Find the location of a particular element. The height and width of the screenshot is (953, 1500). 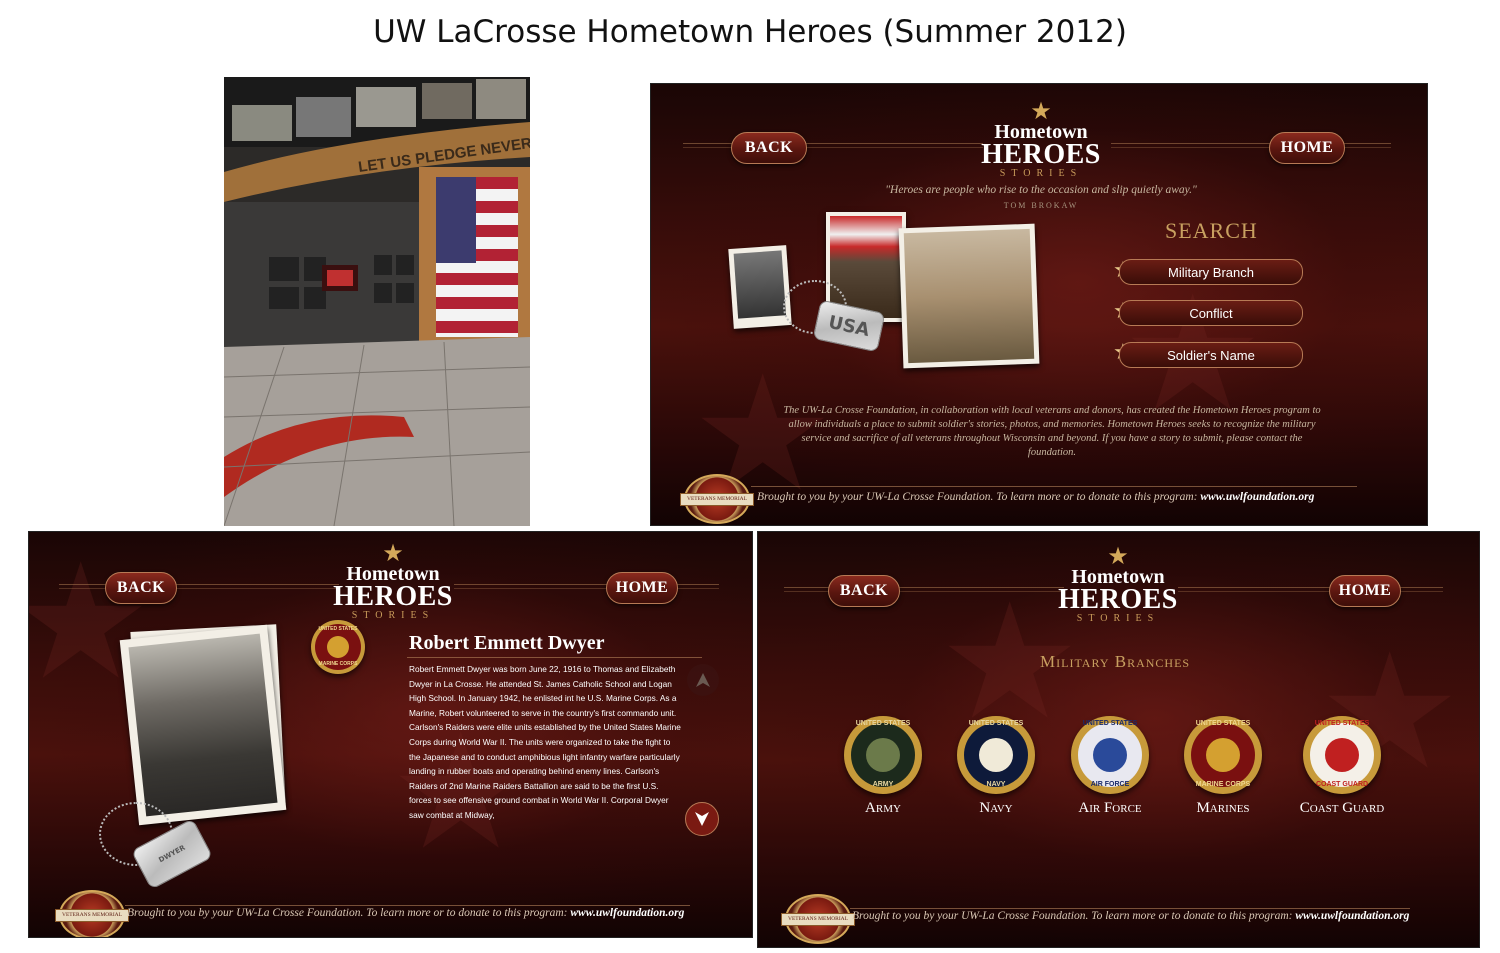

badge-text-bottom: ARMY is located at coordinates (883, 784).